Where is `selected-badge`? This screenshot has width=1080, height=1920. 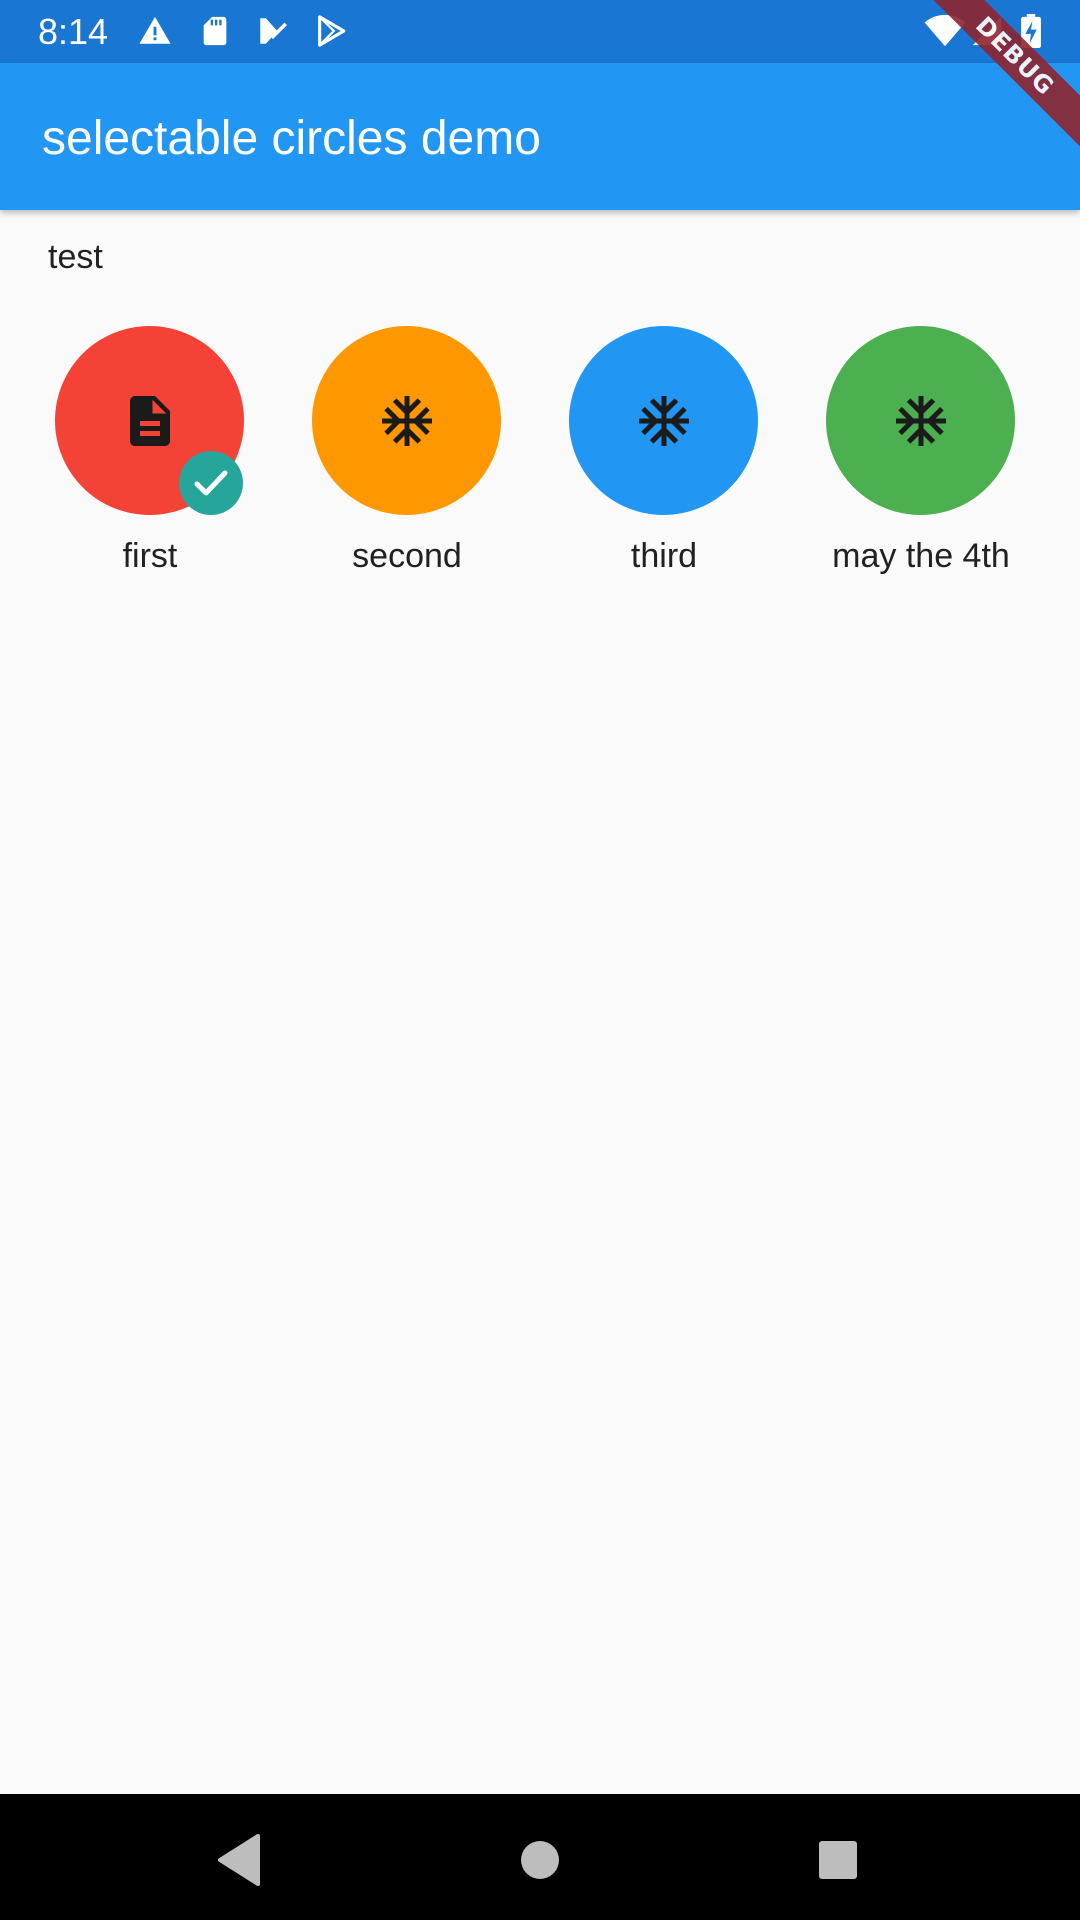
selected-badge is located at coordinates (211, 483).